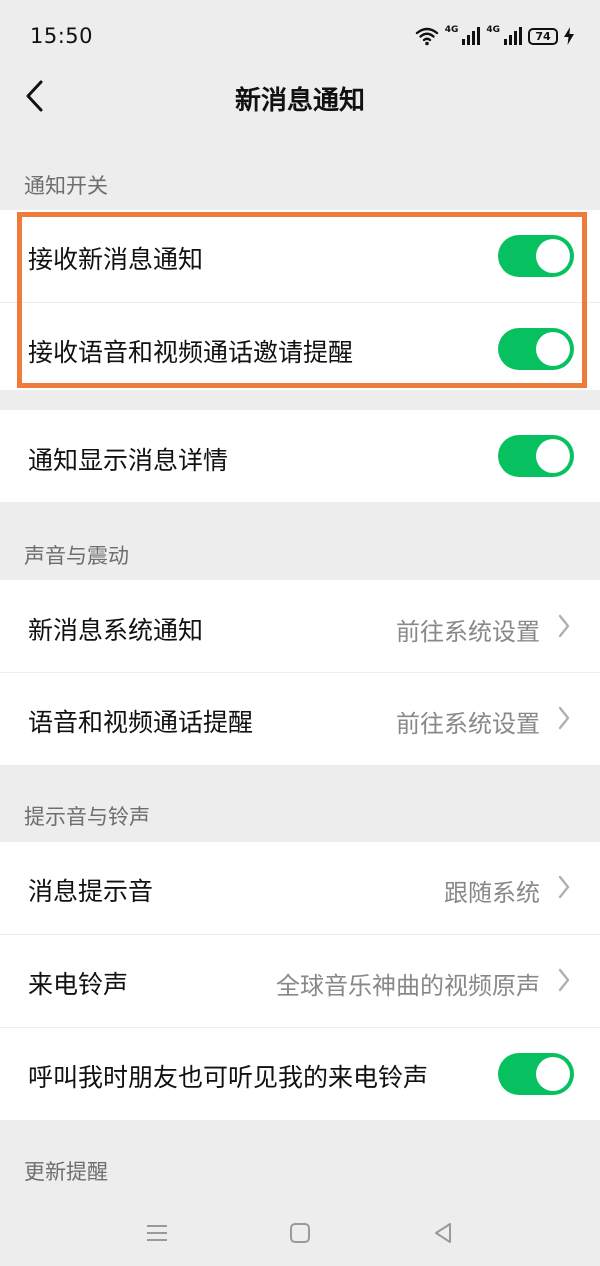 This screenshot has width=600, height=1266. Describe the element at coordinates (116, 259) in the screenshot. I see `row-label: 接收新消息通知` at that location.